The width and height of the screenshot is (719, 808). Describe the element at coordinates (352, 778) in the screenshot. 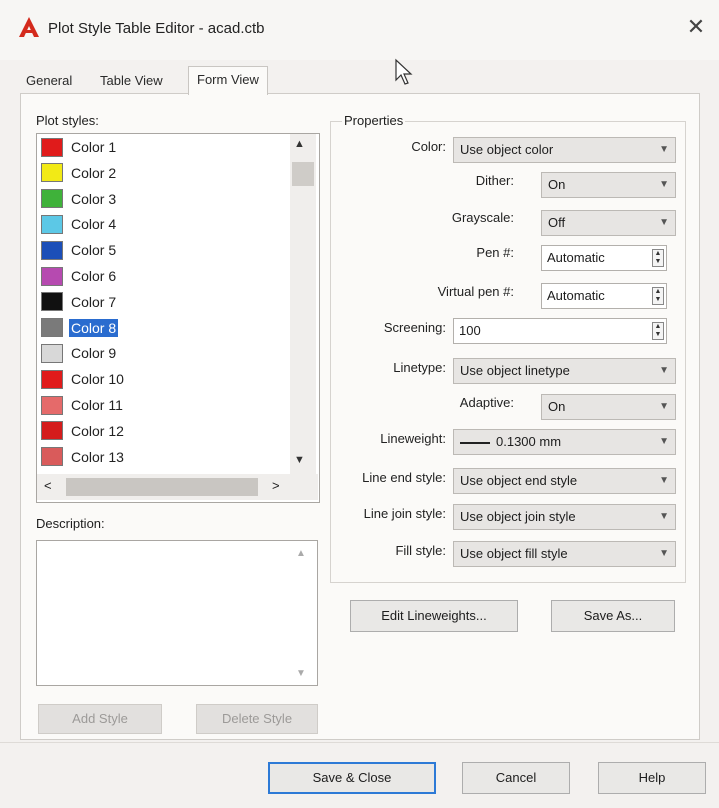

I see `save-and-close-button: Save & Close` at that location.